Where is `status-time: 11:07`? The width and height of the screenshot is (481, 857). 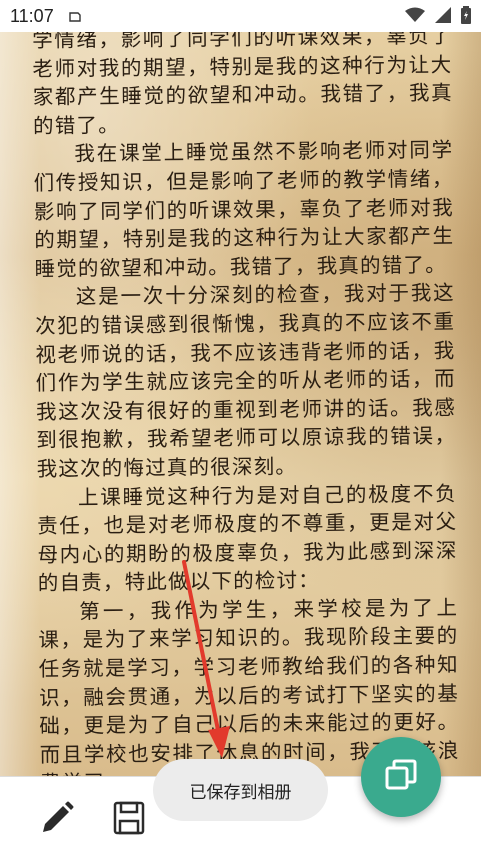 status-time: 11:07 is located at coordinates (32, 15).